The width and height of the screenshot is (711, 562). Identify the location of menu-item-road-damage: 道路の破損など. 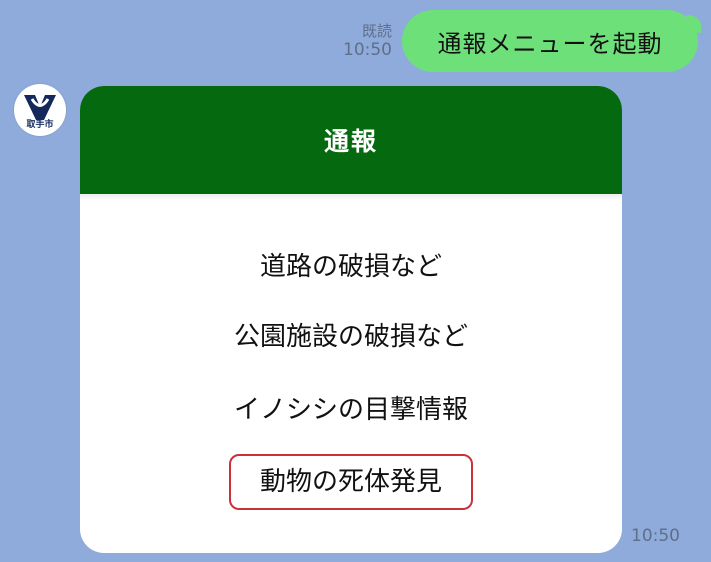
(351, 267).